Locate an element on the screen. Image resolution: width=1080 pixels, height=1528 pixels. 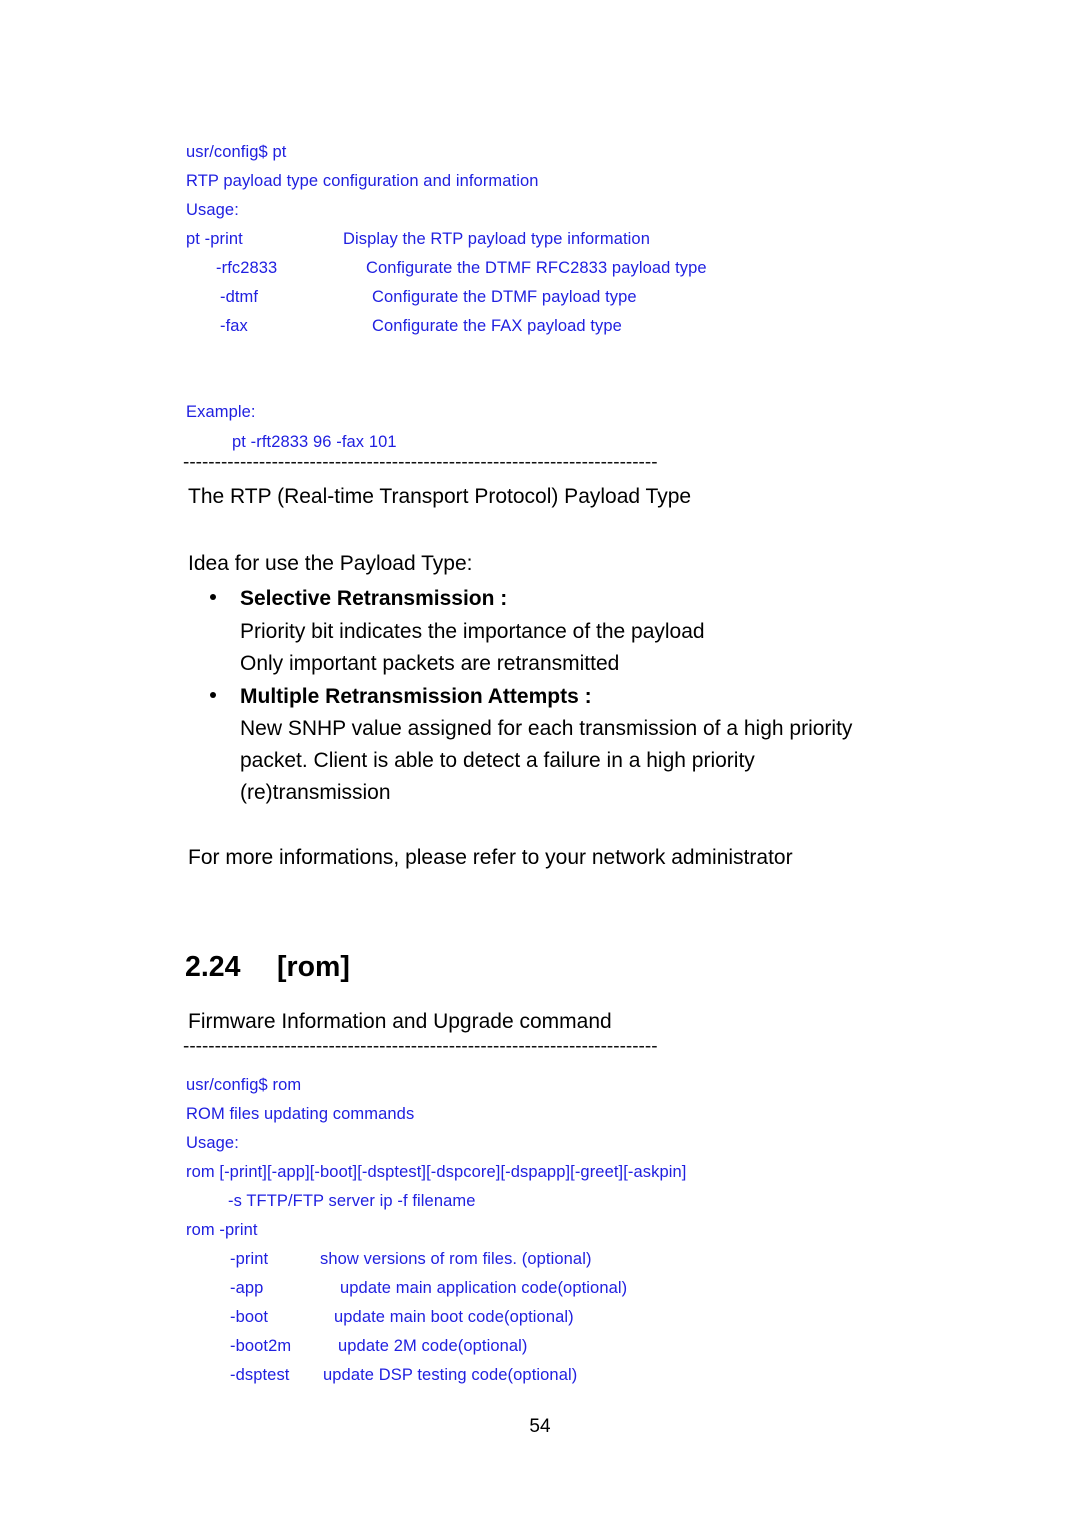
pt-option-desc: Display the RTP payload type information is located at coordinates (496, 239).